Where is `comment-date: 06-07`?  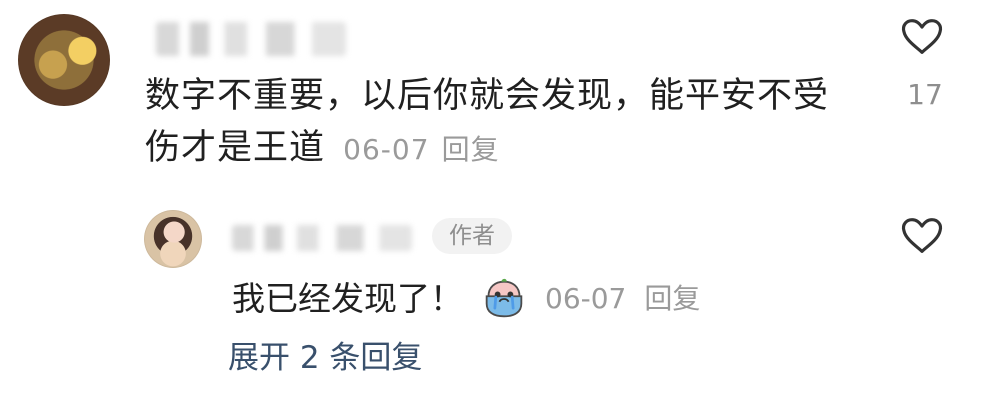
comment-date: 06-07 is located at coordinates (386, 149).